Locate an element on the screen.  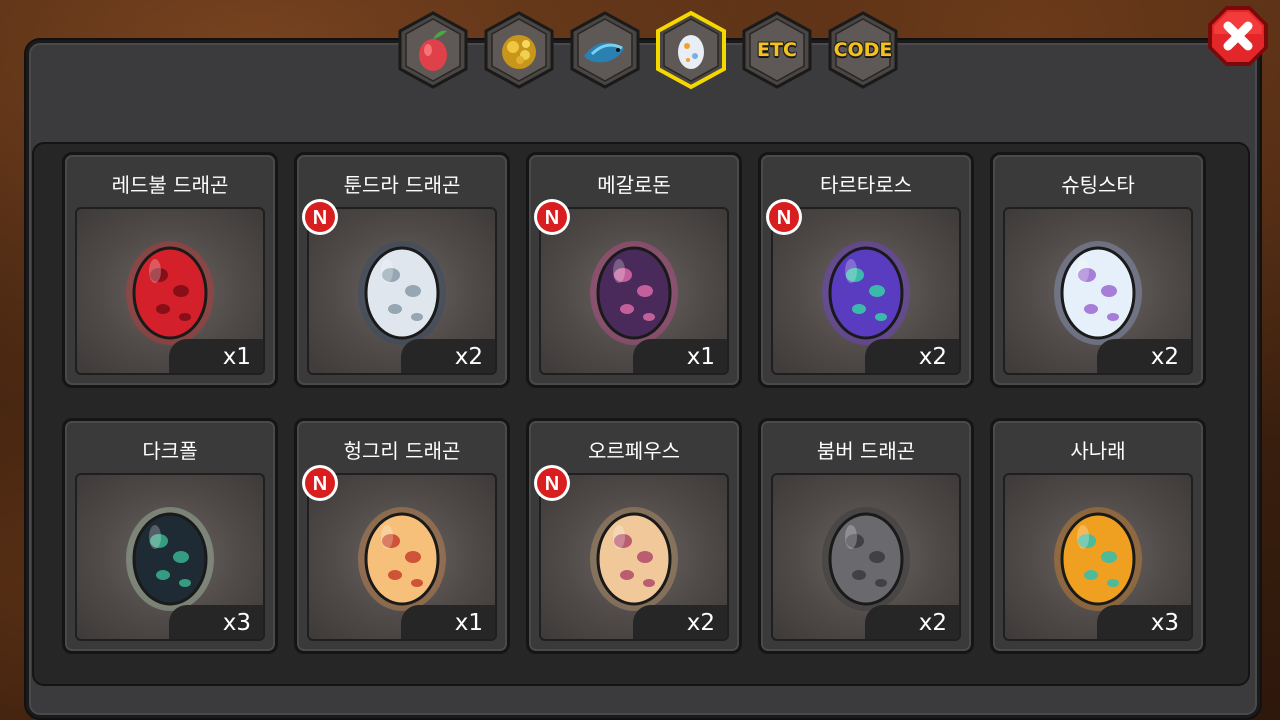
egg-card: 오르페우스 x2 N is located at coordinates (634, 536).